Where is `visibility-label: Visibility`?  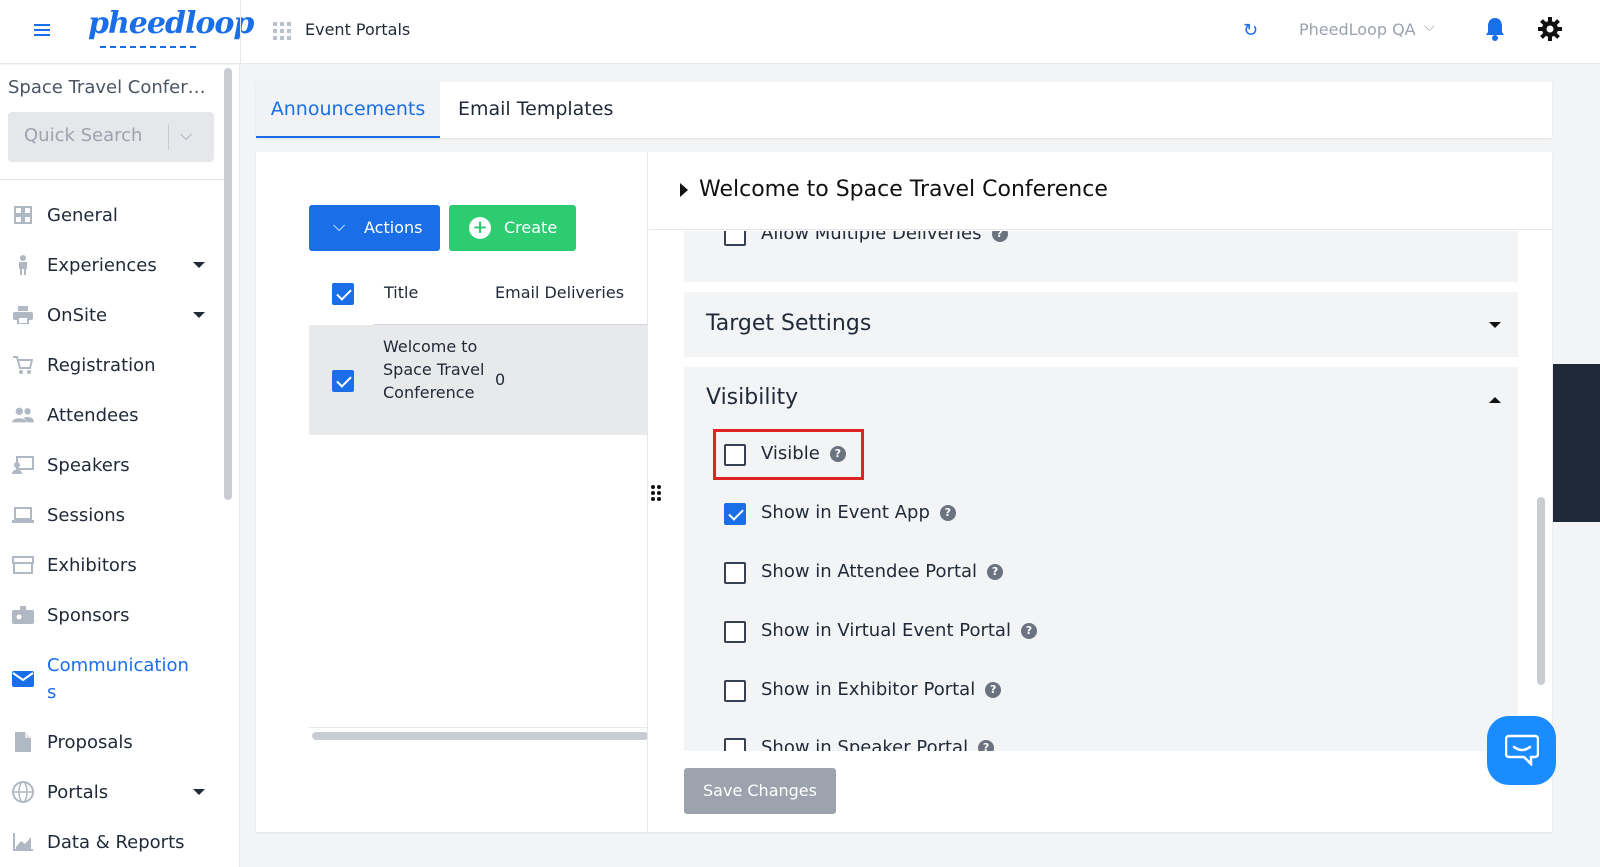 visibility-label: Visibility is located at coordinates (752, 397).